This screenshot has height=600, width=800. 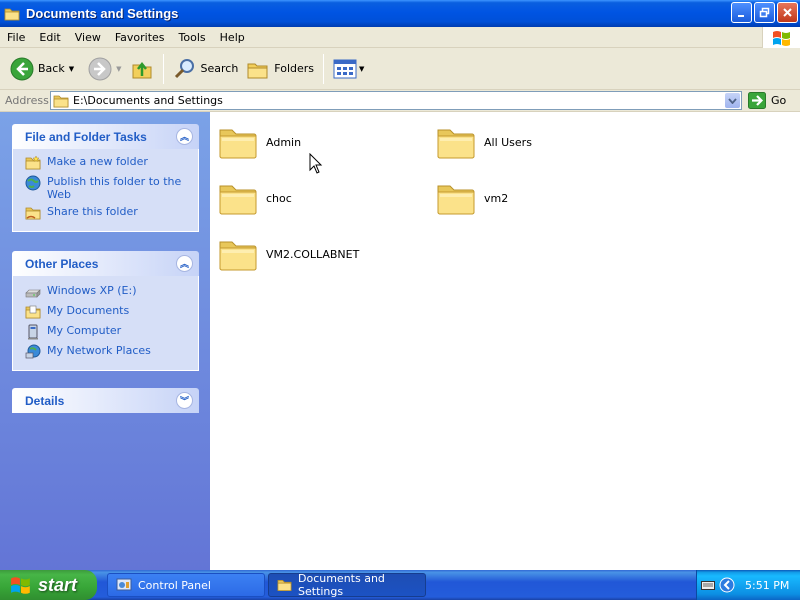 I want to click on expand-icon: ︾, so click(x=184, y=400).